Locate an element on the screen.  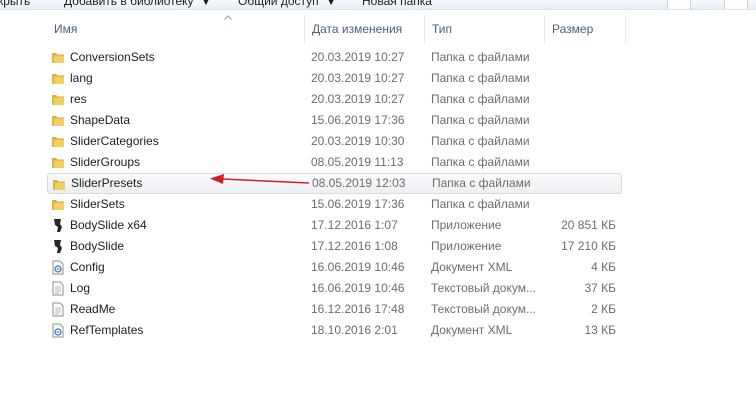
file-size: 13 КБ is located at coordinates (600, 330).